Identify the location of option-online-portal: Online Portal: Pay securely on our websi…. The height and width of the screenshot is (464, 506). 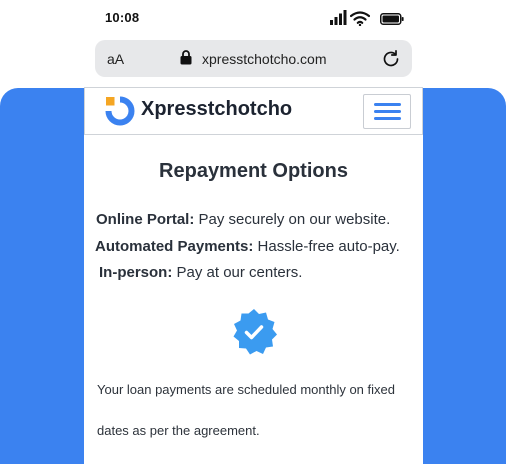
(243, 219).